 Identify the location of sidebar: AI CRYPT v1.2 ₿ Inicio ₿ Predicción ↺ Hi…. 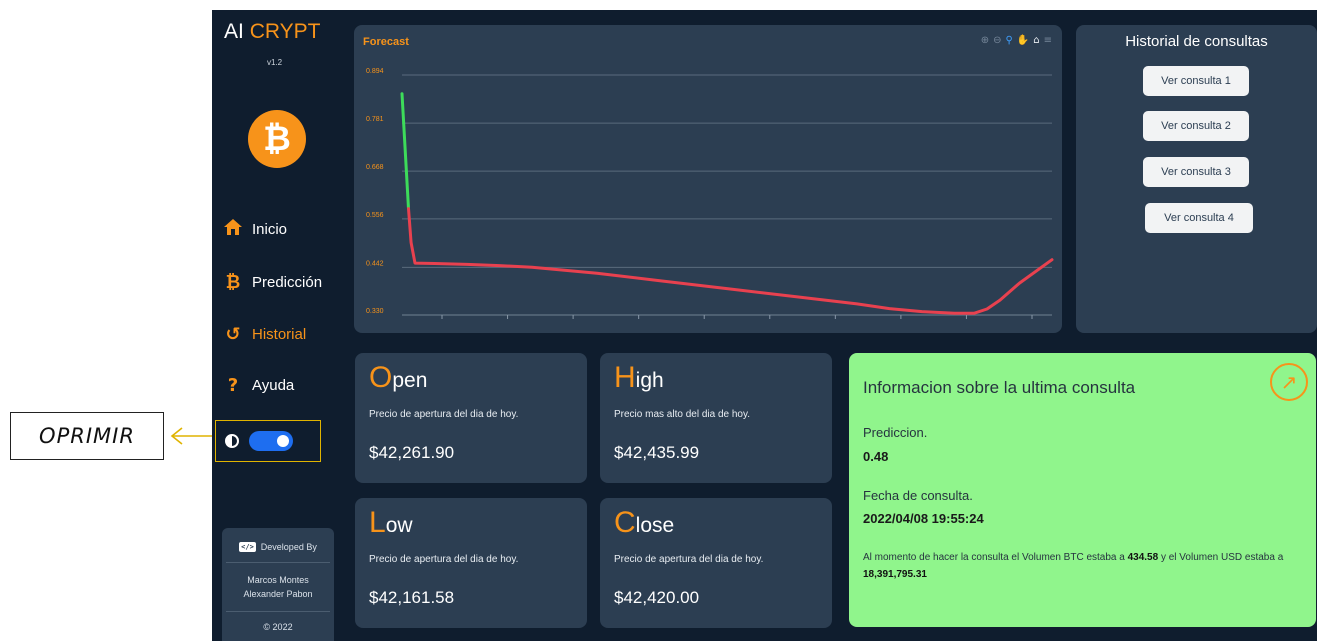
(277, 325).